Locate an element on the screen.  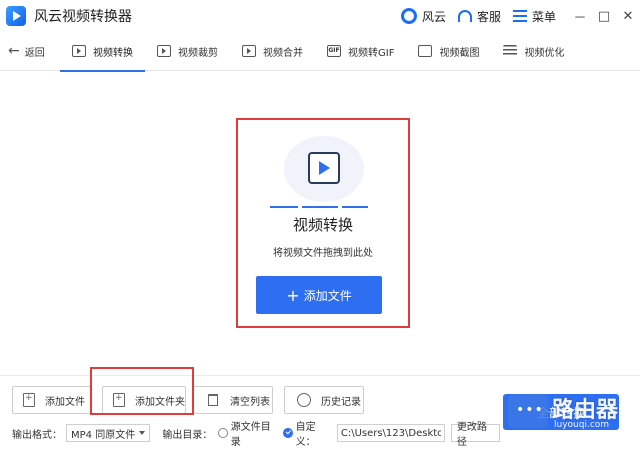
format-label: 输出格式： is located at coordinates (37, 435).